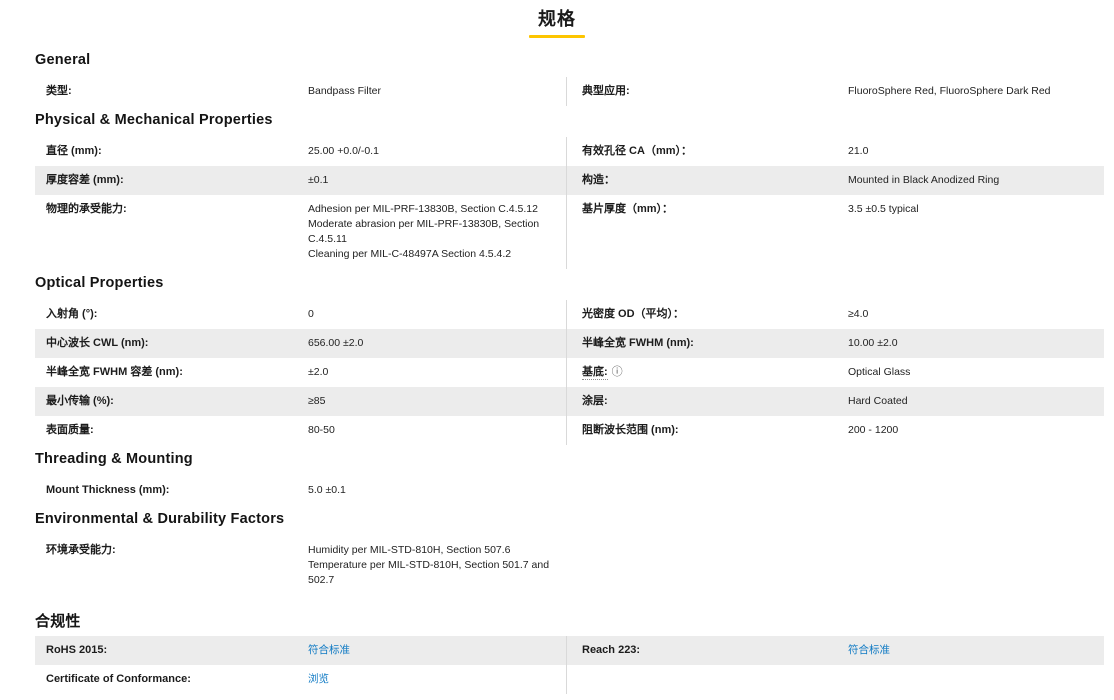 The width and height of the screenshot is (1114, 700). What do you see at coordinates (321, 430) in the screenshot?
I see `spec-value: 80-50` at bounding box center [321, 430].